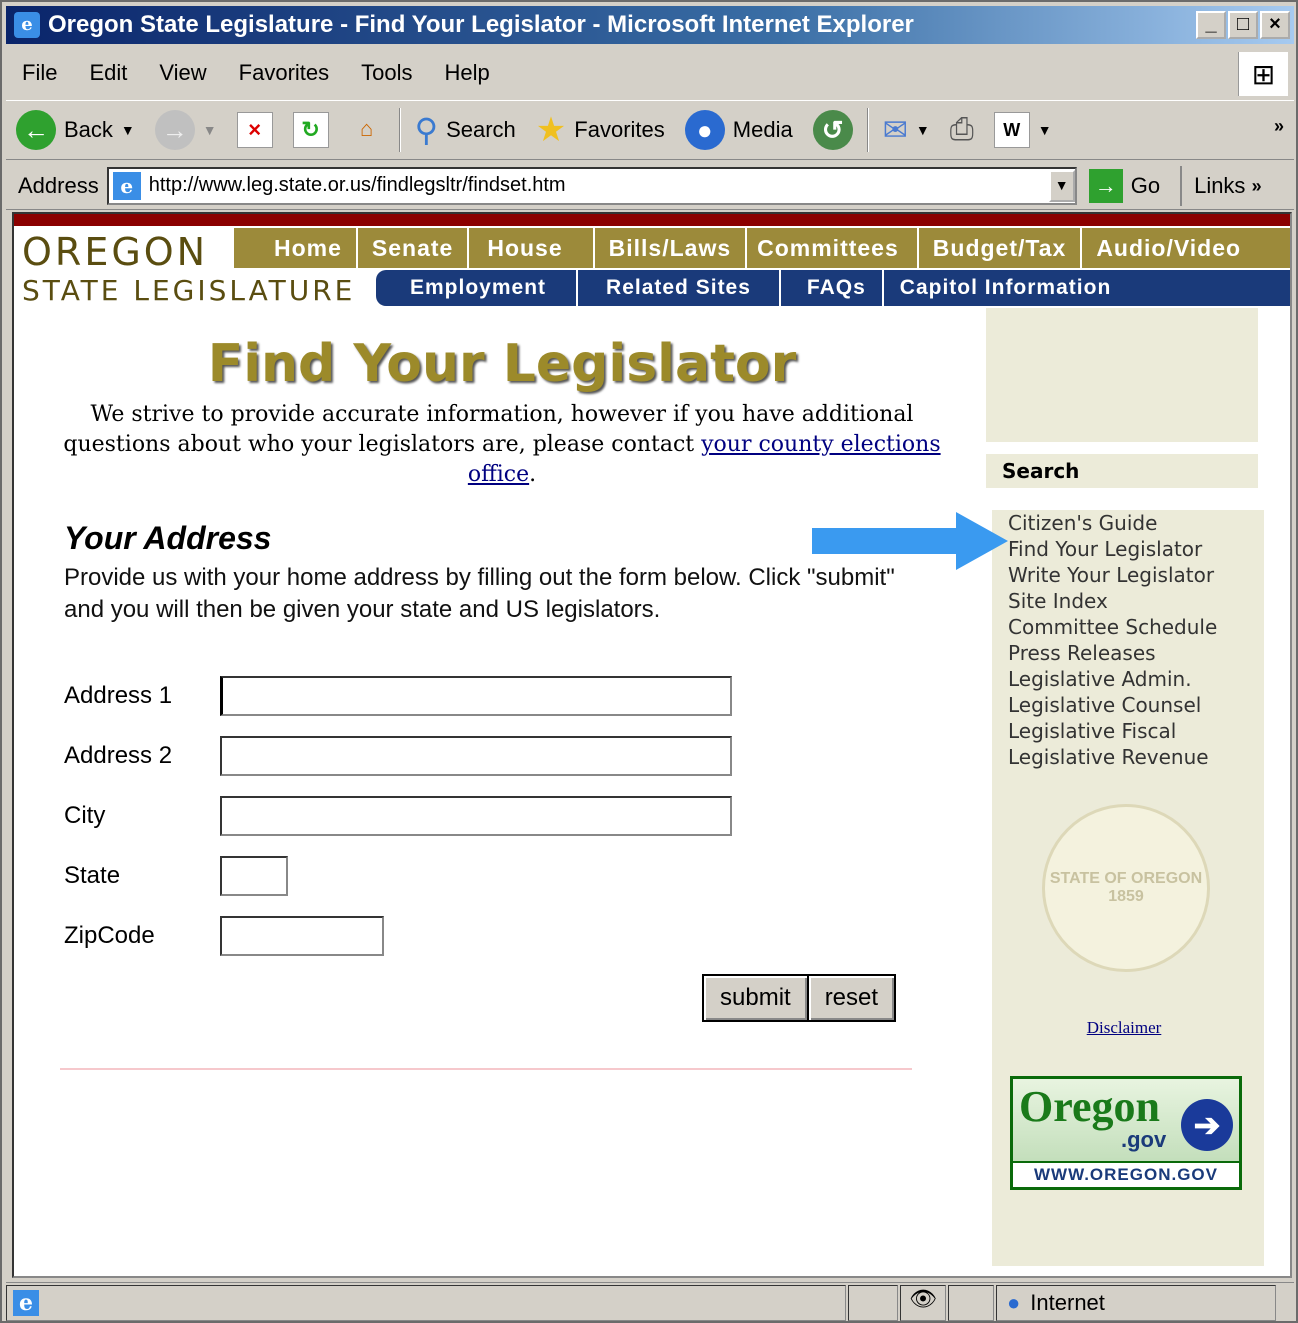 This screenshot has width=1298, height=1323. I want to click on back-button: ← Back ▼, so click(75, 130).